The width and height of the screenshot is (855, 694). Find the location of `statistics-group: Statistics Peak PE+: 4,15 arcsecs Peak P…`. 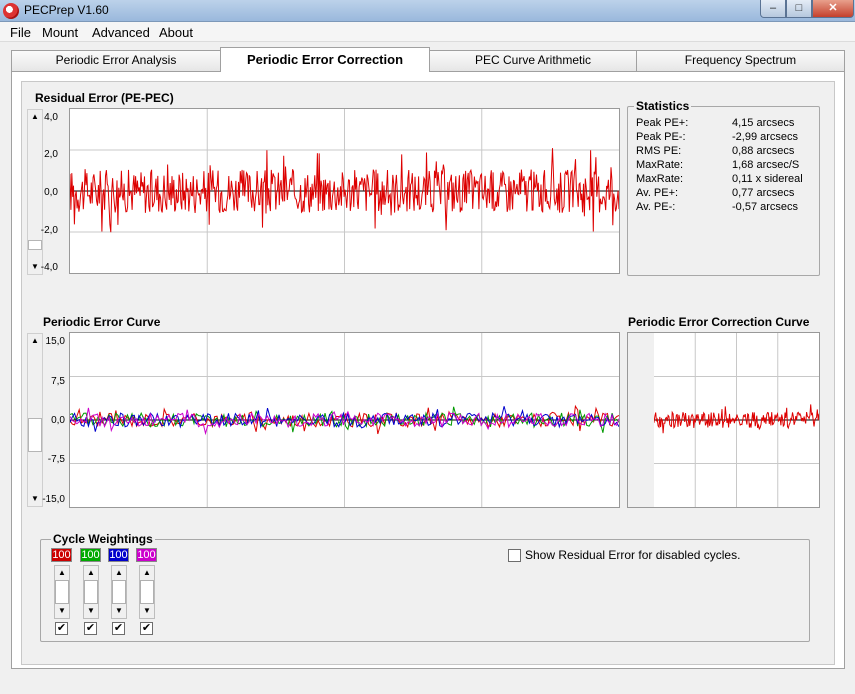

statistics-group: Statistics Peak PE+: 4,15 arcsecs Peak P… is located at coordinates (723, 187).